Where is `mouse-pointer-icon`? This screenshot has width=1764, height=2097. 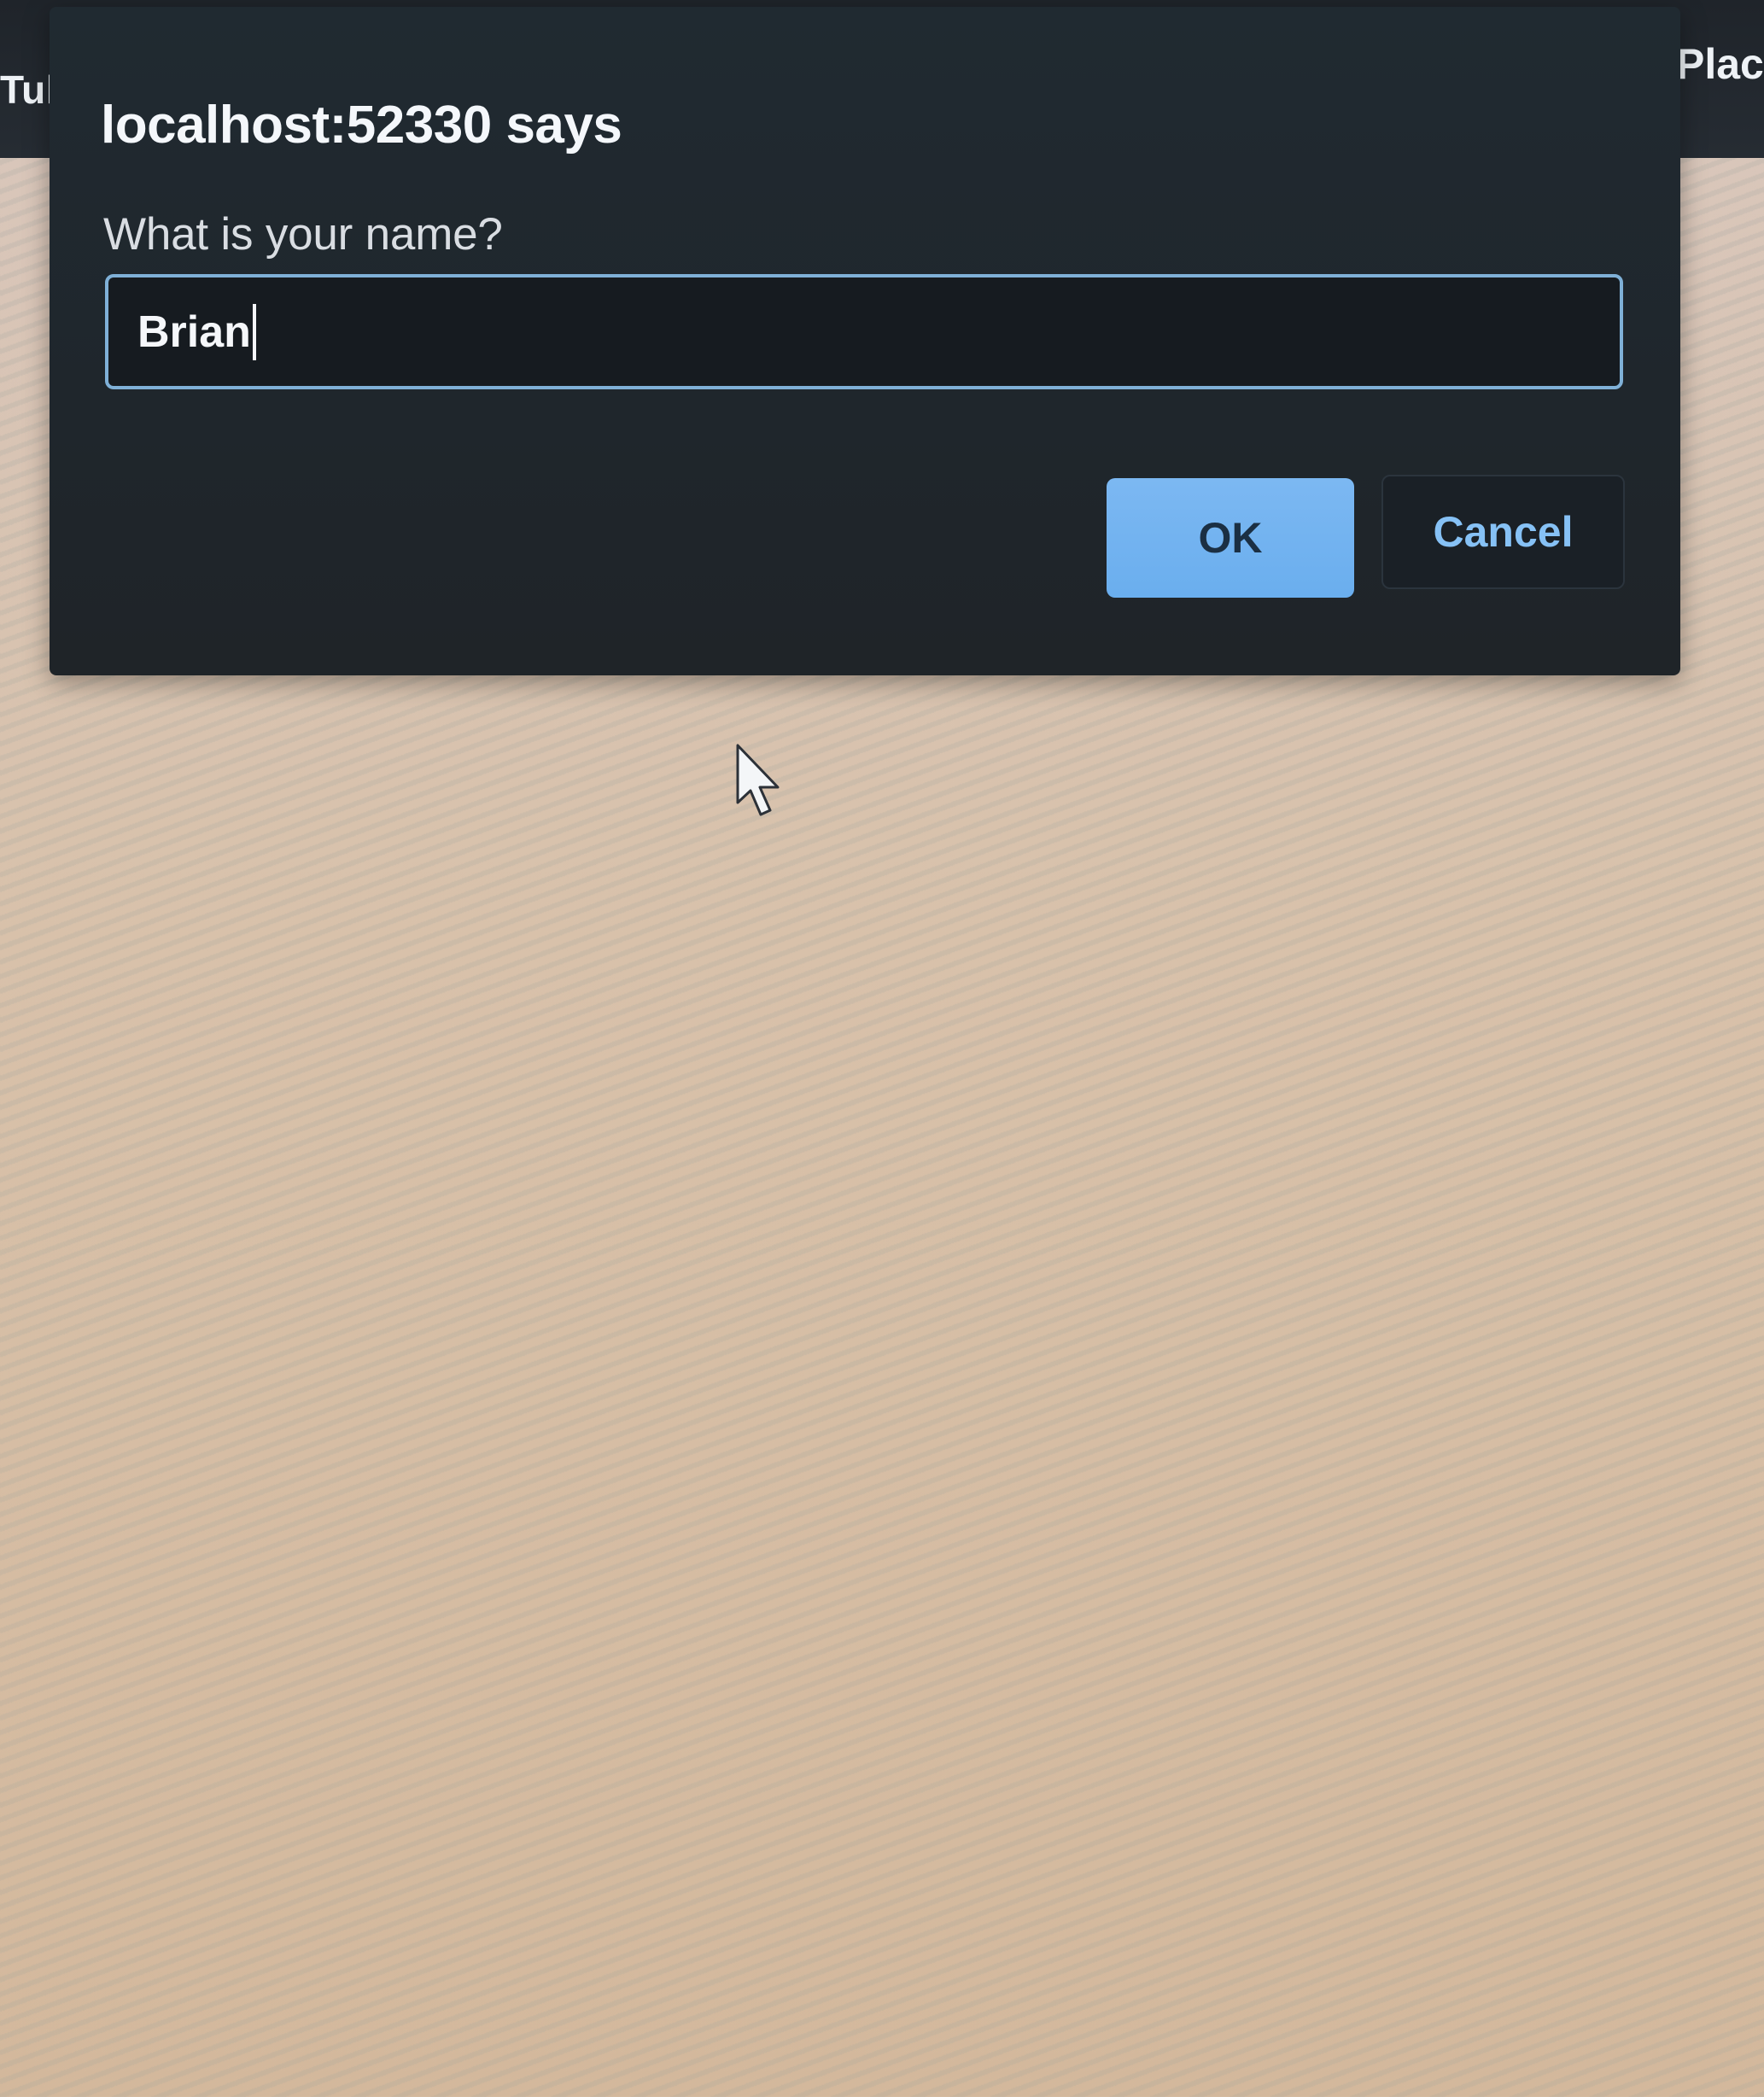 mouse-pointer-icon is located at coordinates (758, 780).